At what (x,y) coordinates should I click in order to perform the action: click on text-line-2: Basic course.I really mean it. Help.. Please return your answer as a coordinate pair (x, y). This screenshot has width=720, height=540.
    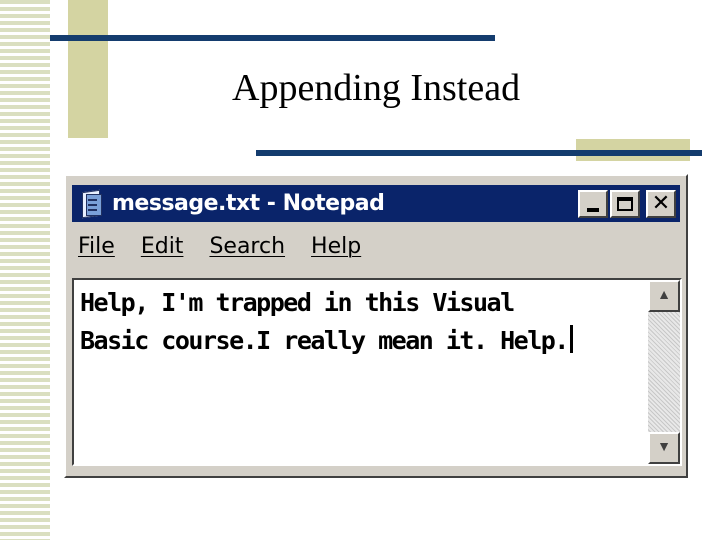
    Looking at the image, I should click on (324, 340).